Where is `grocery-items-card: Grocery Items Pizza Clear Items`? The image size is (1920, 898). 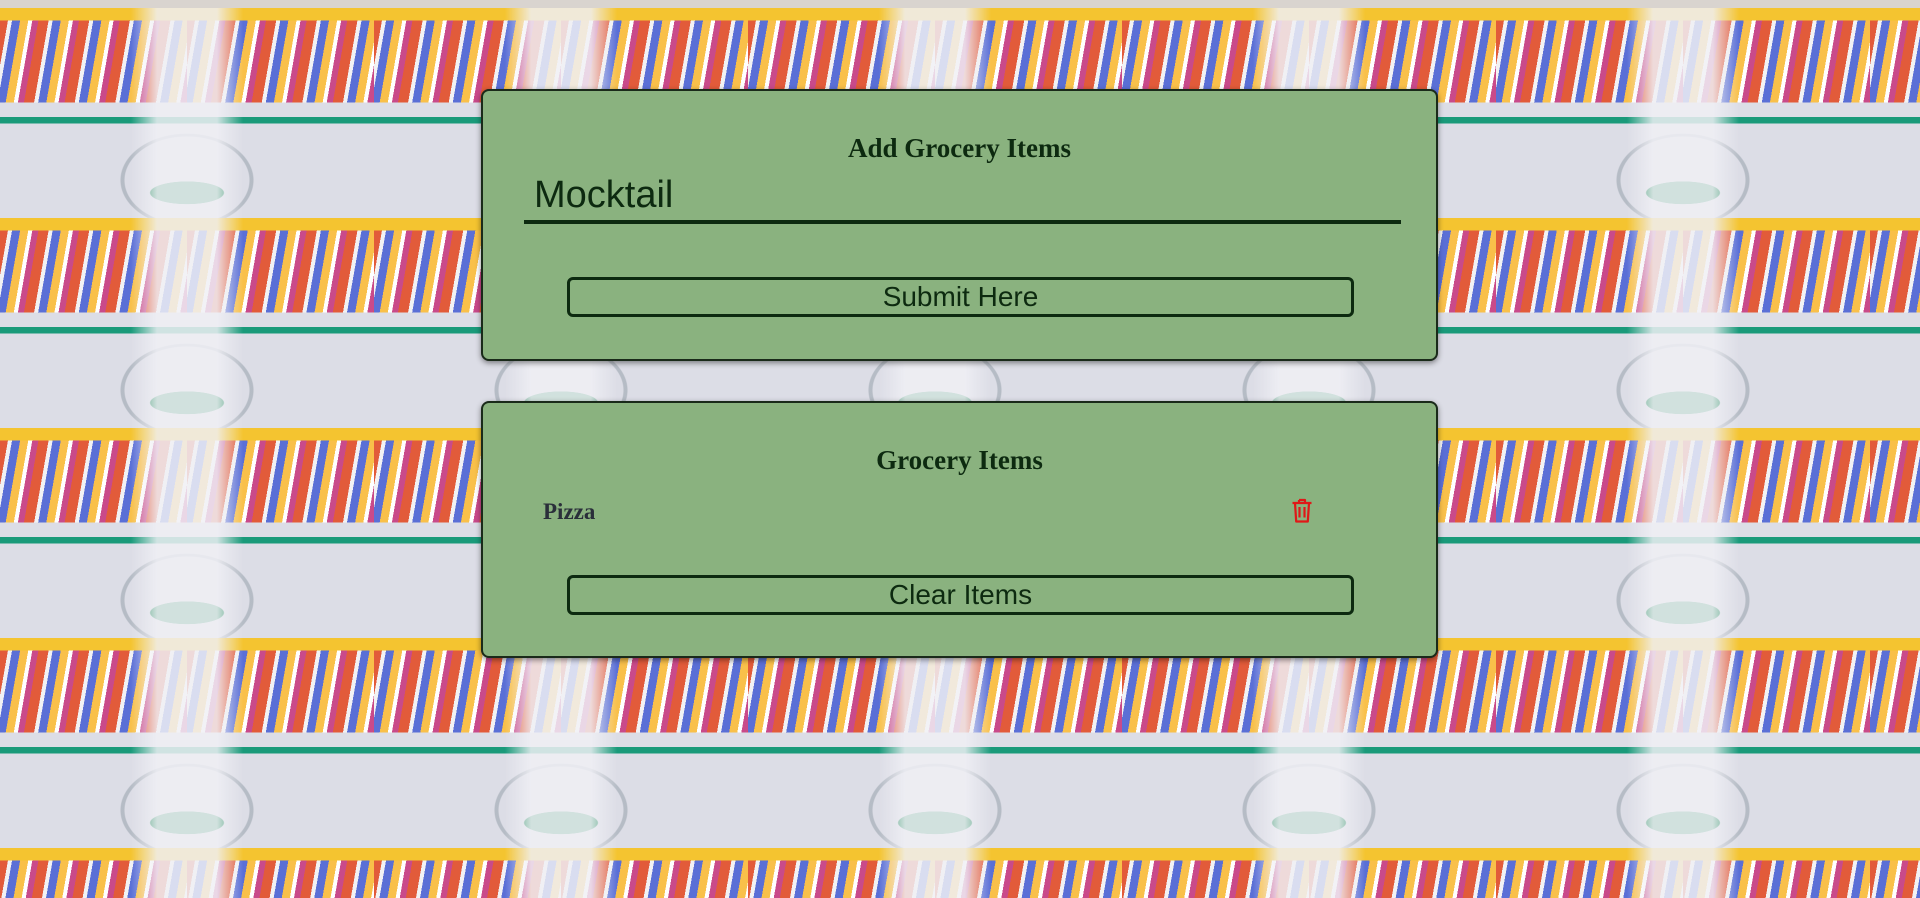
grocery-items-card: Grocery Items Pizza Clear Items is located at coordinates (959, 529).